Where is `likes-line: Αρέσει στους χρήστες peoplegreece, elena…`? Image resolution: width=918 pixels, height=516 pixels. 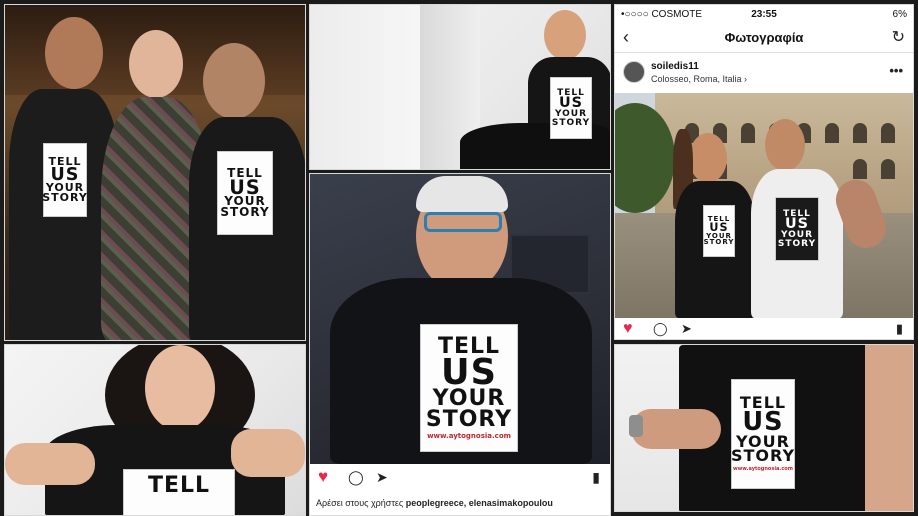
likes-line: Αρέσει στους χρήστες peoplegreece, elena… is located at coordinates (460, 503).